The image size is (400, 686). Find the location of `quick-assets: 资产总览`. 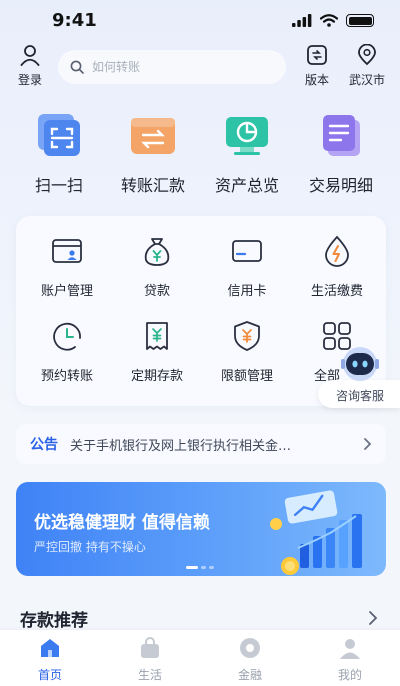

quick-assets: 资产总览 is located at coordinates (247, 154).